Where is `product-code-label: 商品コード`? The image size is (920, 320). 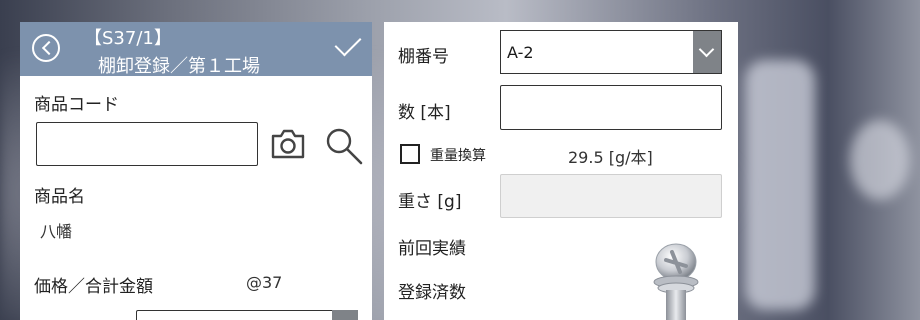
product-code-label: 商品コード is located at coordinates (76, 105).